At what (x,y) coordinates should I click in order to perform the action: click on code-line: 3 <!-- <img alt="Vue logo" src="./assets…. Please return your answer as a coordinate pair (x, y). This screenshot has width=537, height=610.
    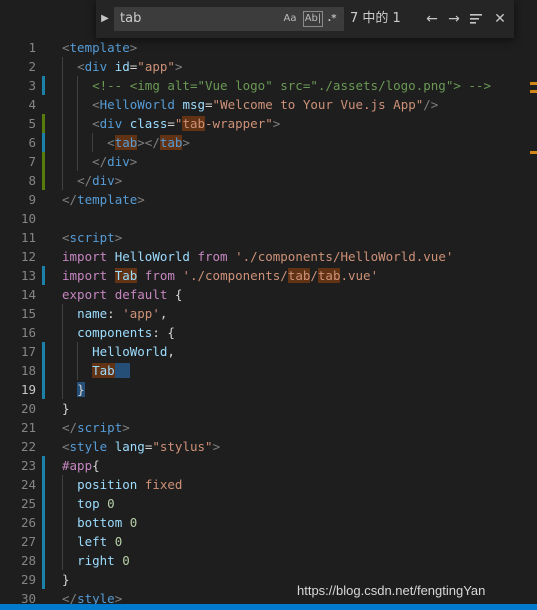
    Looking at the image, I should click on (268, 85).